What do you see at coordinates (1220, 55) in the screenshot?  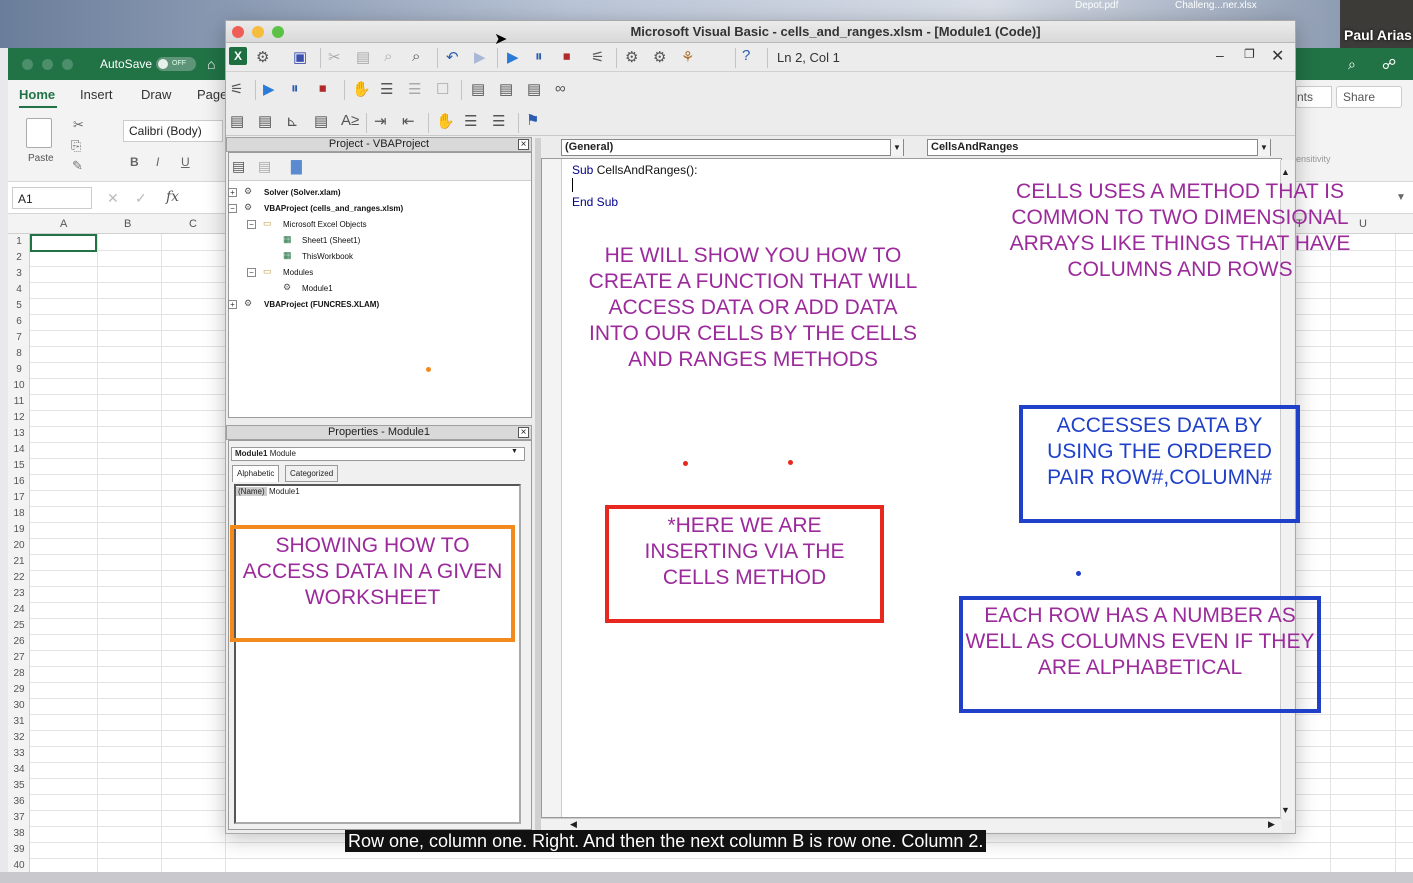 I see `minimize-icon: –` at bounding box center [1220, 55].